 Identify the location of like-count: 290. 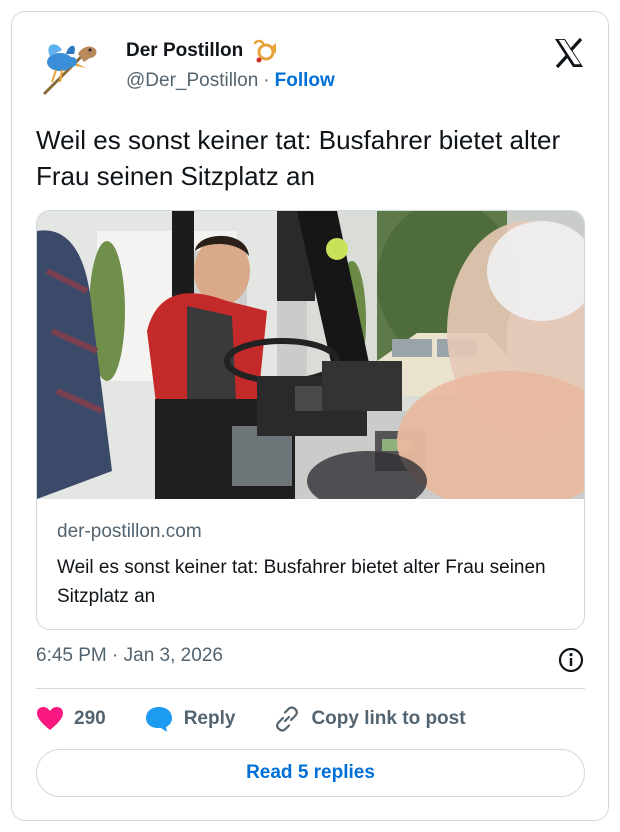
(90, 718).